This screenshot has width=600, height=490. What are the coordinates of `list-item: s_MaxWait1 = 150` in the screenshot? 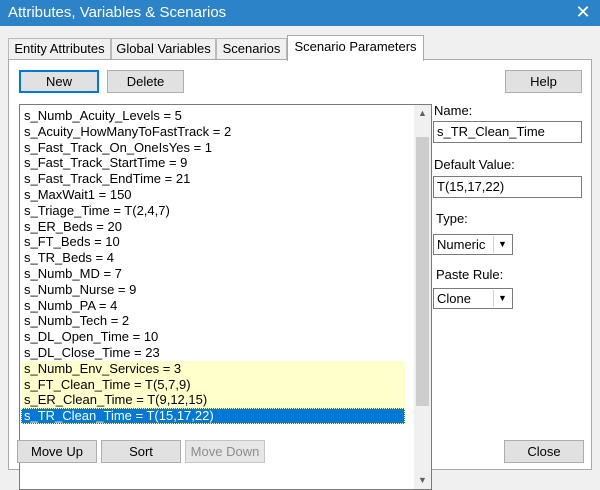 It's located at (213, 195).